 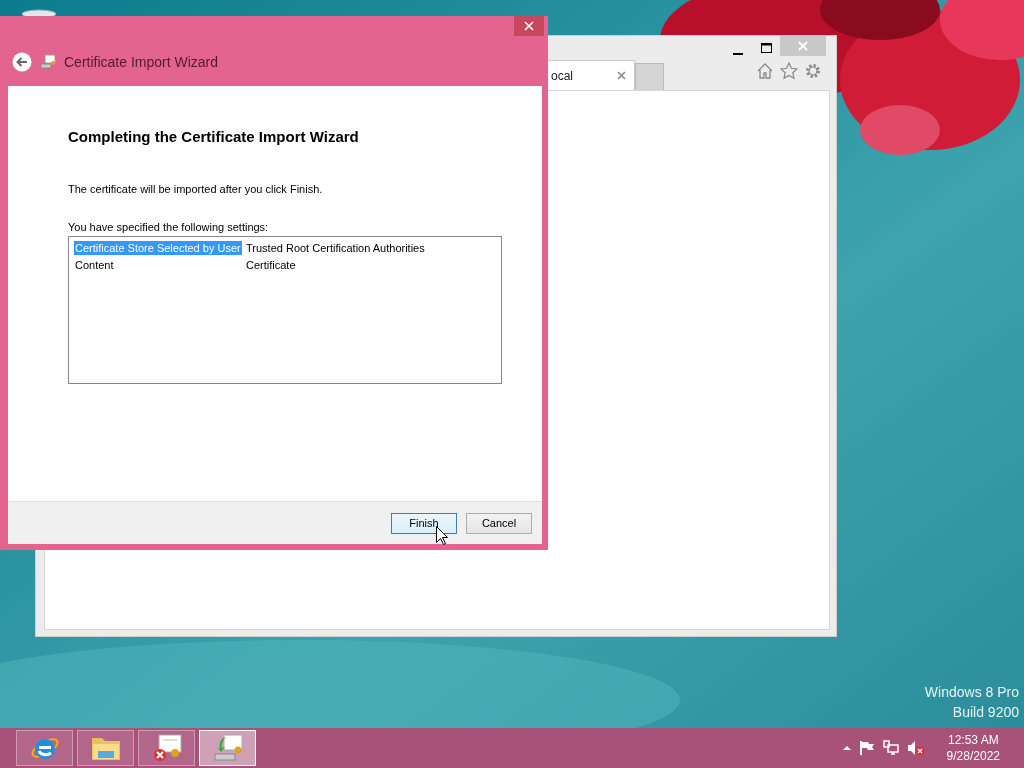 I want to click on back-icon, so click(x=22, y=62).